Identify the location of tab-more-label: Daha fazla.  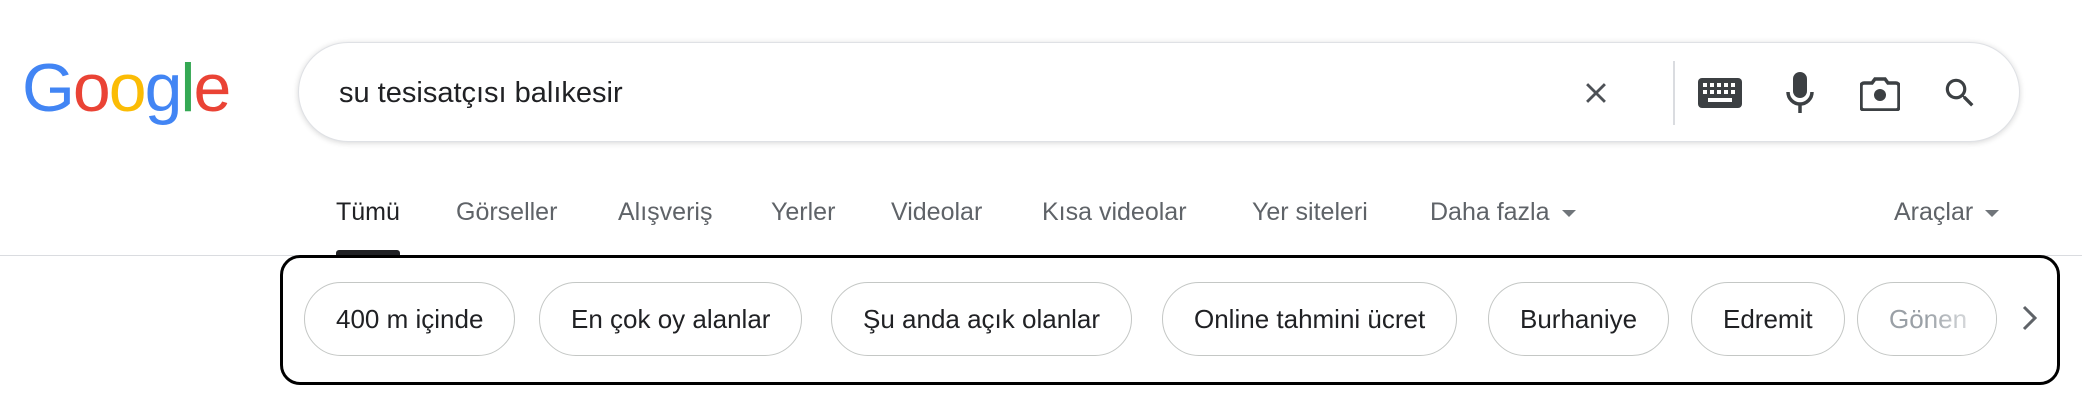
(1490, 212).